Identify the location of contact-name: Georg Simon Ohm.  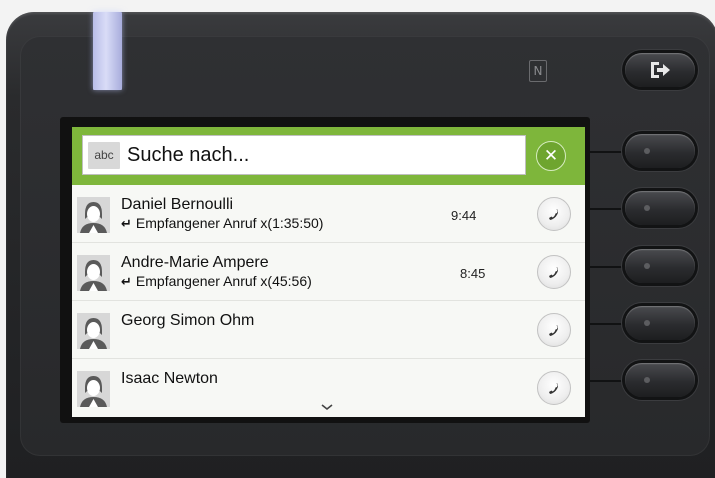
(188, 320).